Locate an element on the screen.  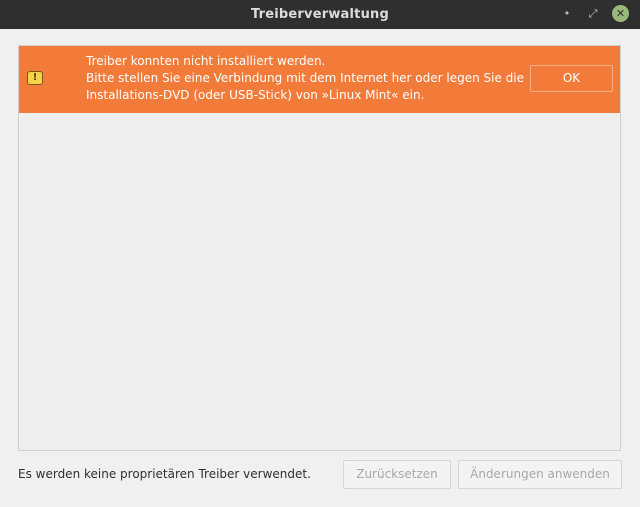
title-bar: Treiberverwaltung • ⤢ ✕ is located at coordinates (320, 14).